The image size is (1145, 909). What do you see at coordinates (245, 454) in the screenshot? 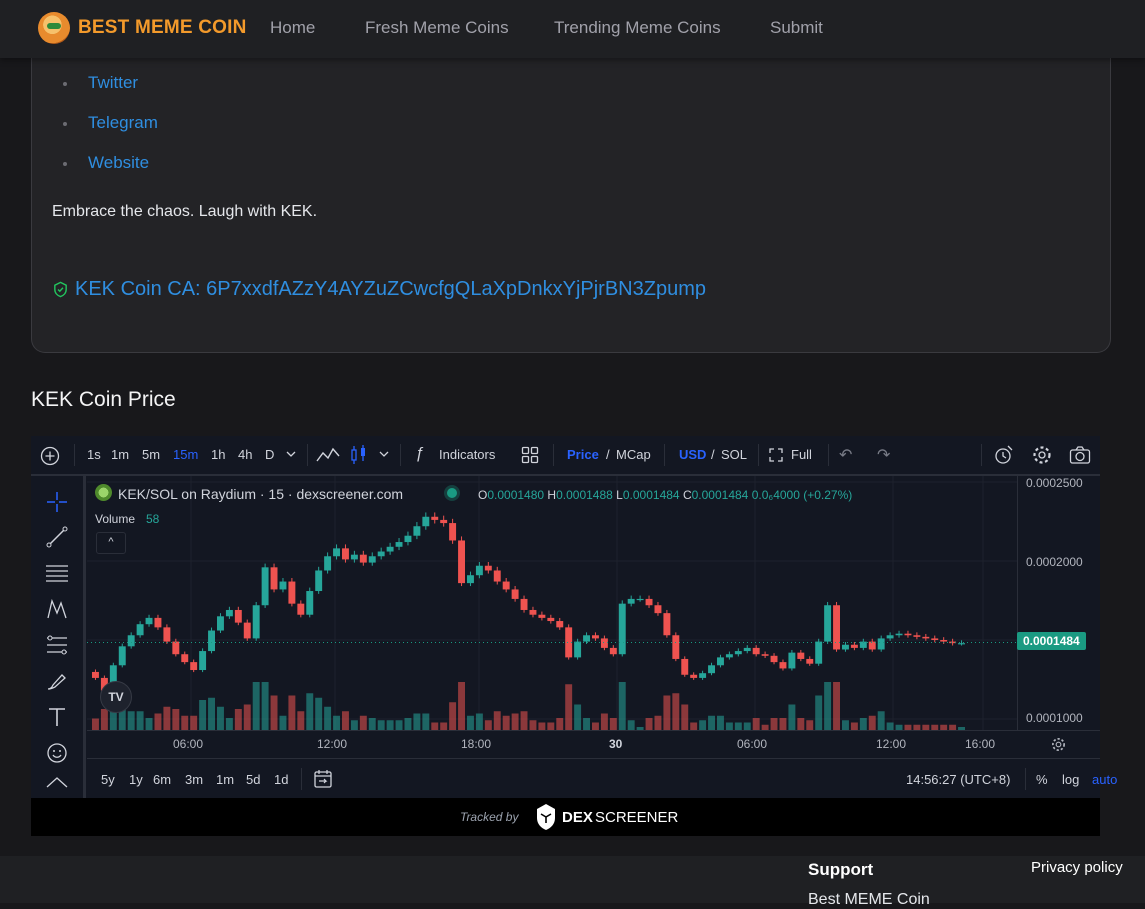
I see `timeframe-4h: 4h` at bounding box center [245, 454].